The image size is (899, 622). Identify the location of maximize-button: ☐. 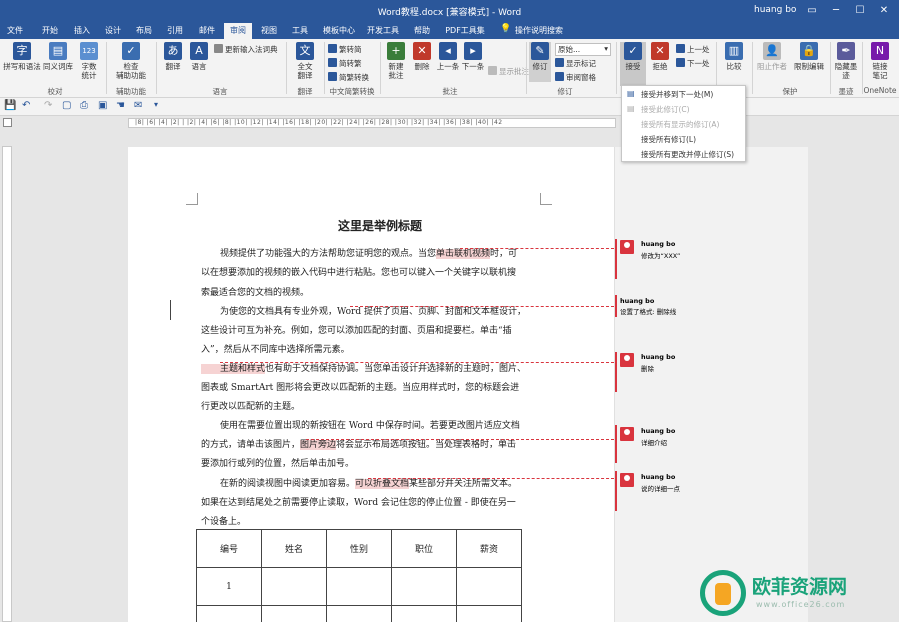
(860, 11).